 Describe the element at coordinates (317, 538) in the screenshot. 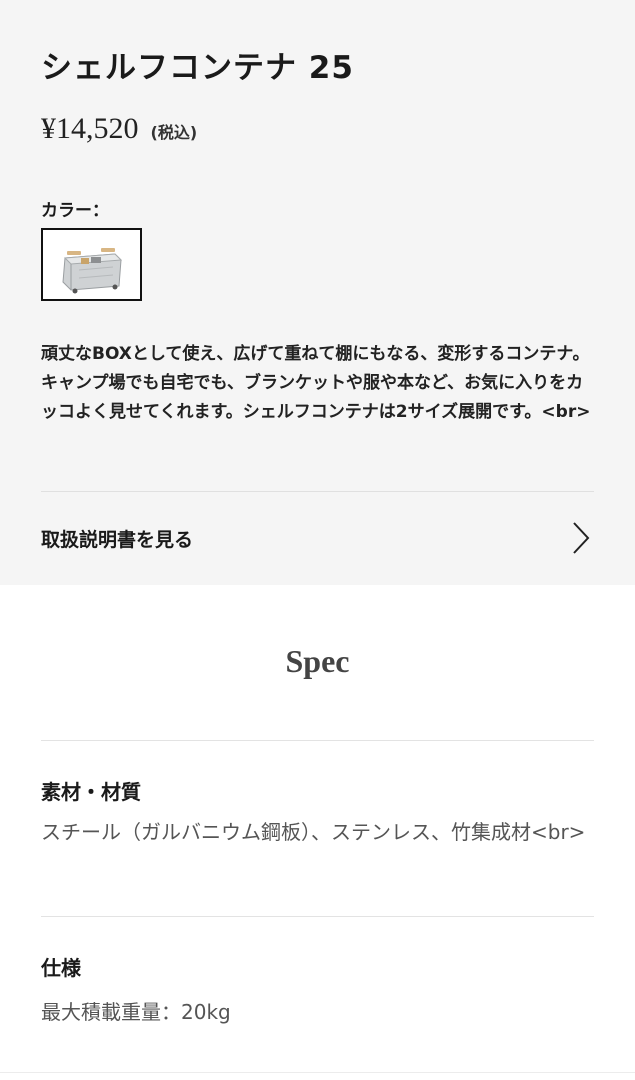

I see `manual-link: 取扱説明書を見る` at that location.